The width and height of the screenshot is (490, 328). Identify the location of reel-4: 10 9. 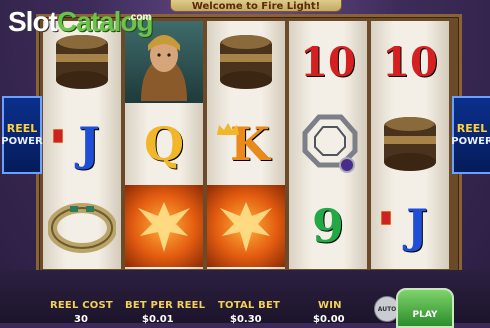
(328, 145).